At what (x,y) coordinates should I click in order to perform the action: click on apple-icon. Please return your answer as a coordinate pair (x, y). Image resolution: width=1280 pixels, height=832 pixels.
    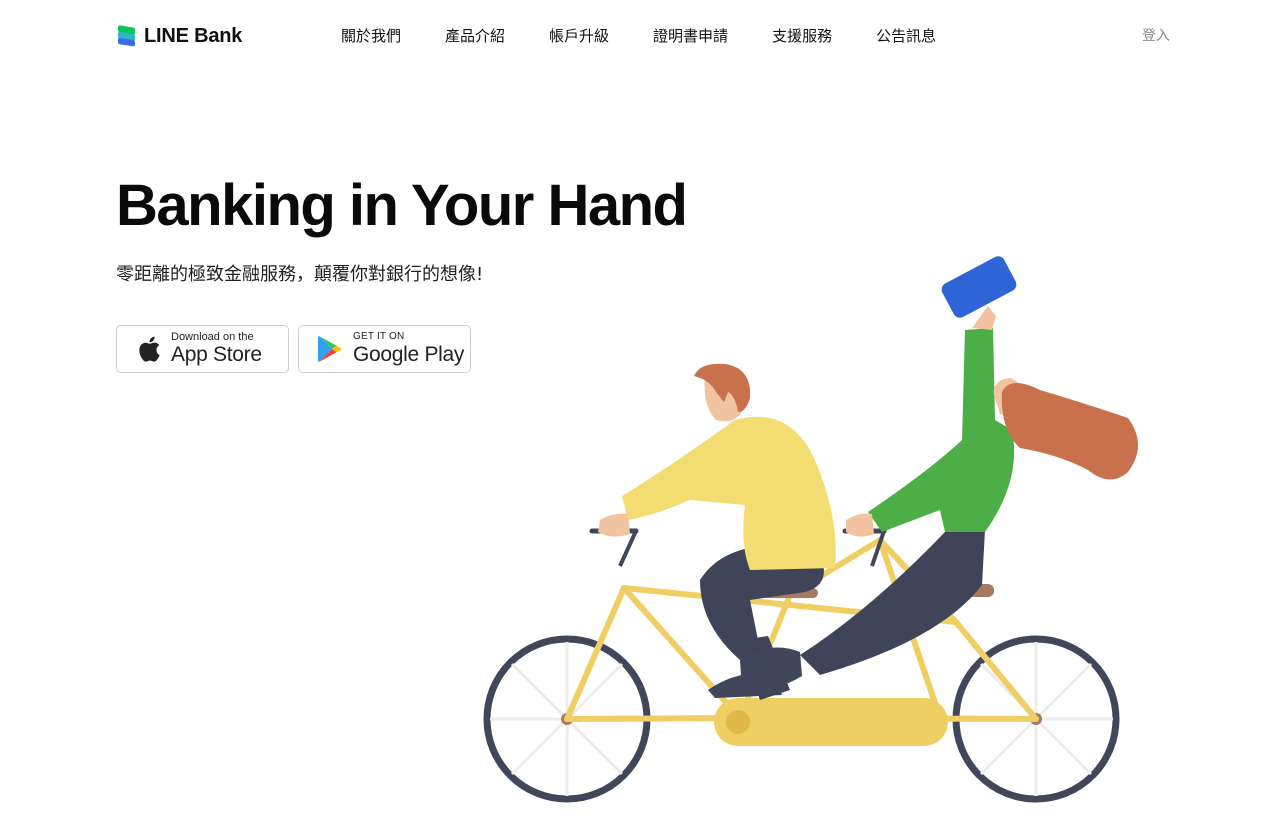
    Looking at the image, I should click on (148, 349).